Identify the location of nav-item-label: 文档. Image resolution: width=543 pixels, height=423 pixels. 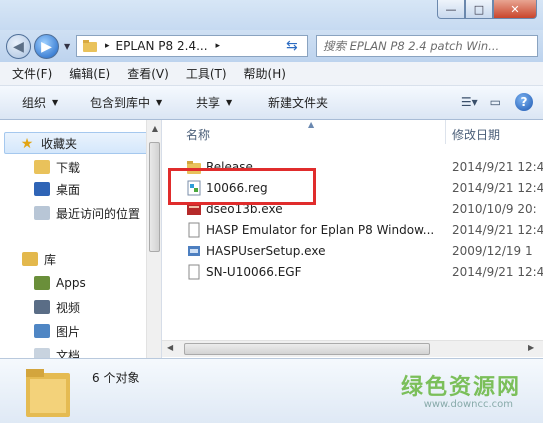
(68, 353).